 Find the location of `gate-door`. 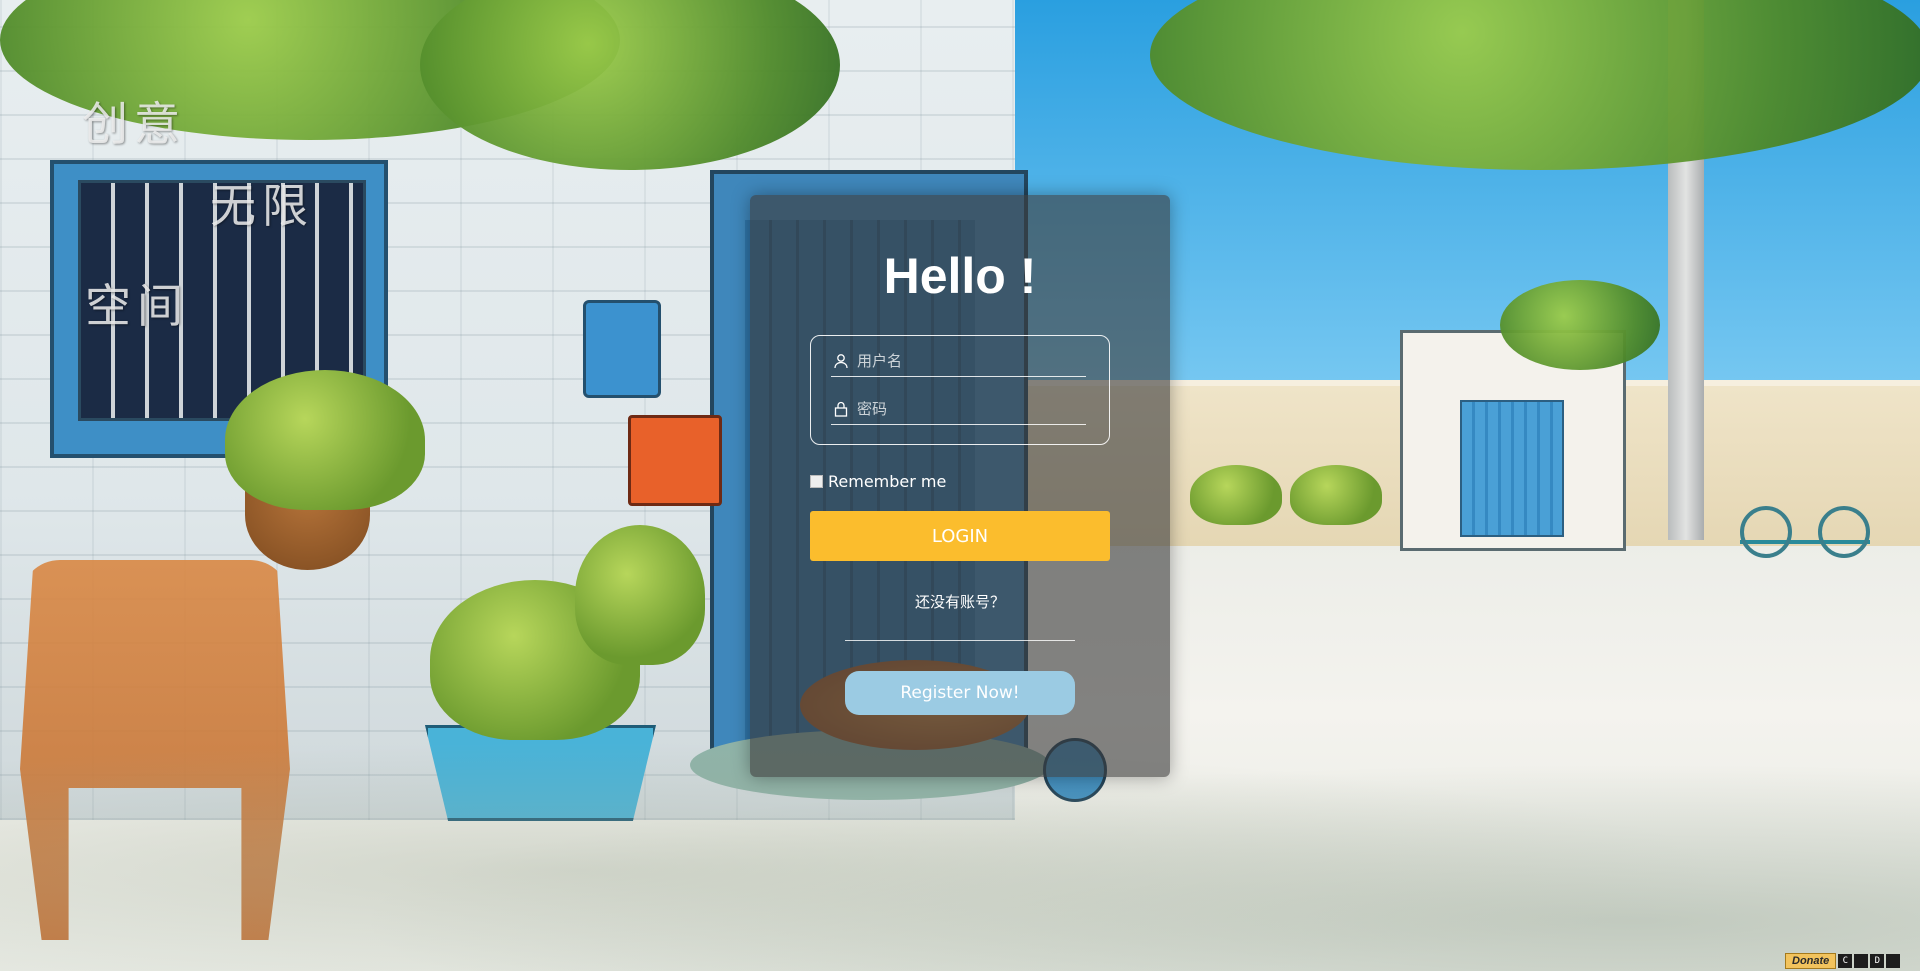

gate-door is located at coordinates (1512, 468).